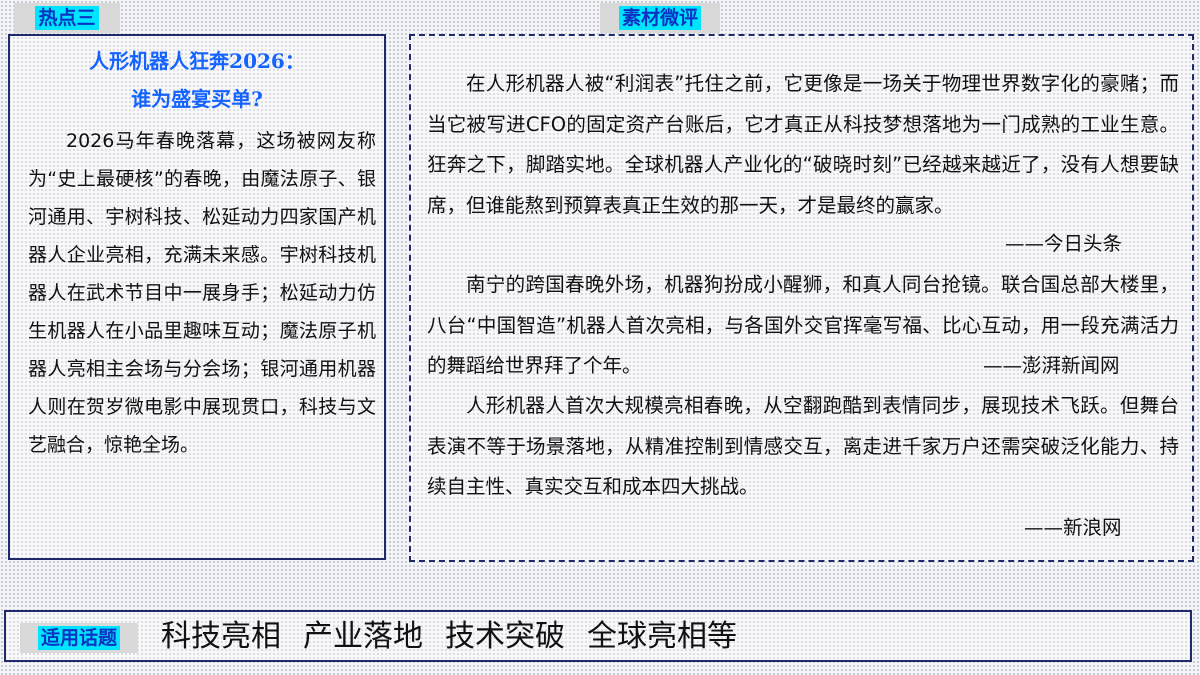 This screenshot has width=1200, height=675. I want to click on section-tag-topics-label: 适用话题, so click(78, 638).